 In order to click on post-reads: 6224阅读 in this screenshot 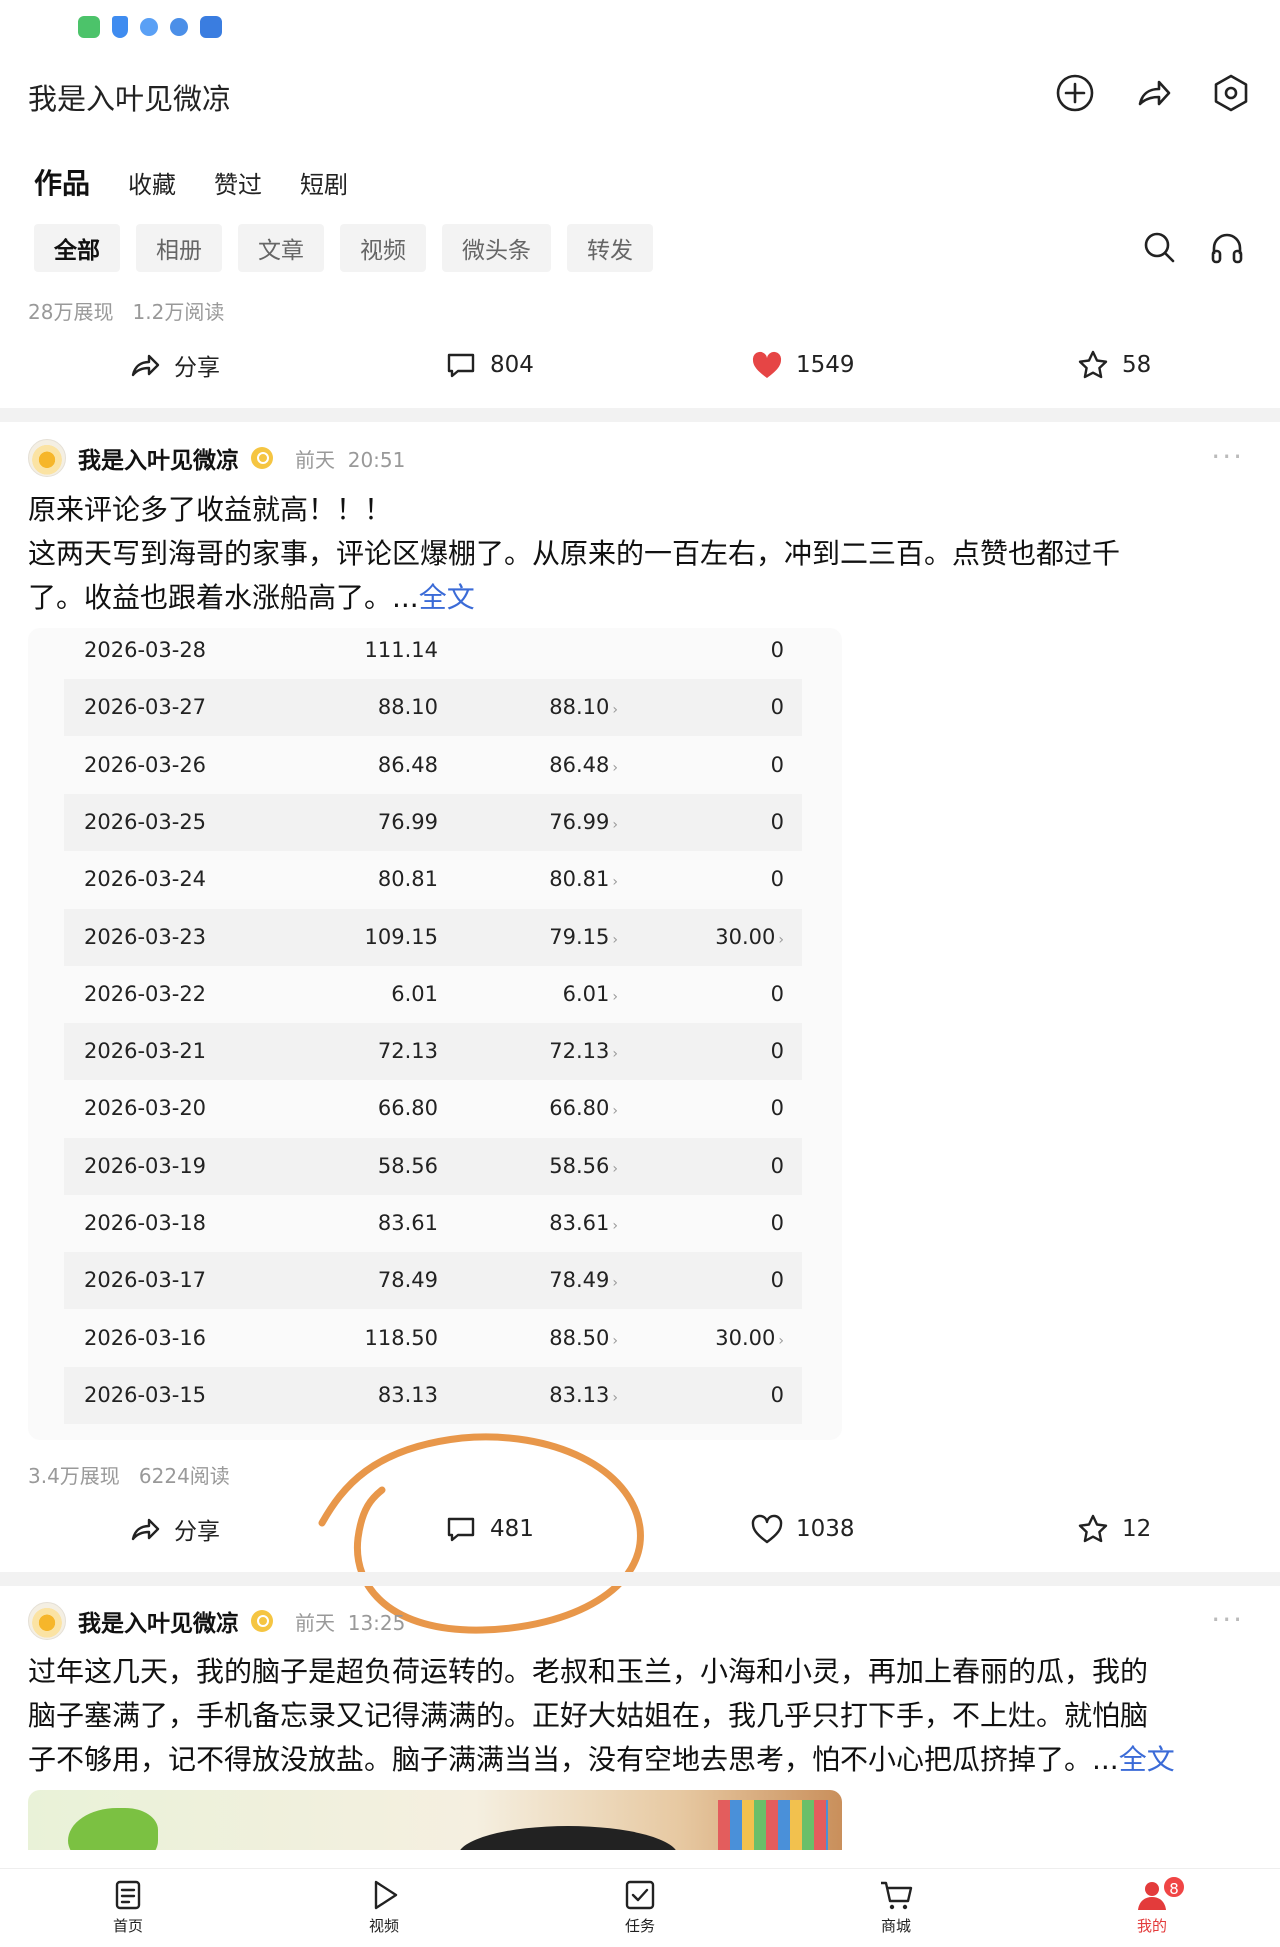, I will do `click(184, 1476)`.